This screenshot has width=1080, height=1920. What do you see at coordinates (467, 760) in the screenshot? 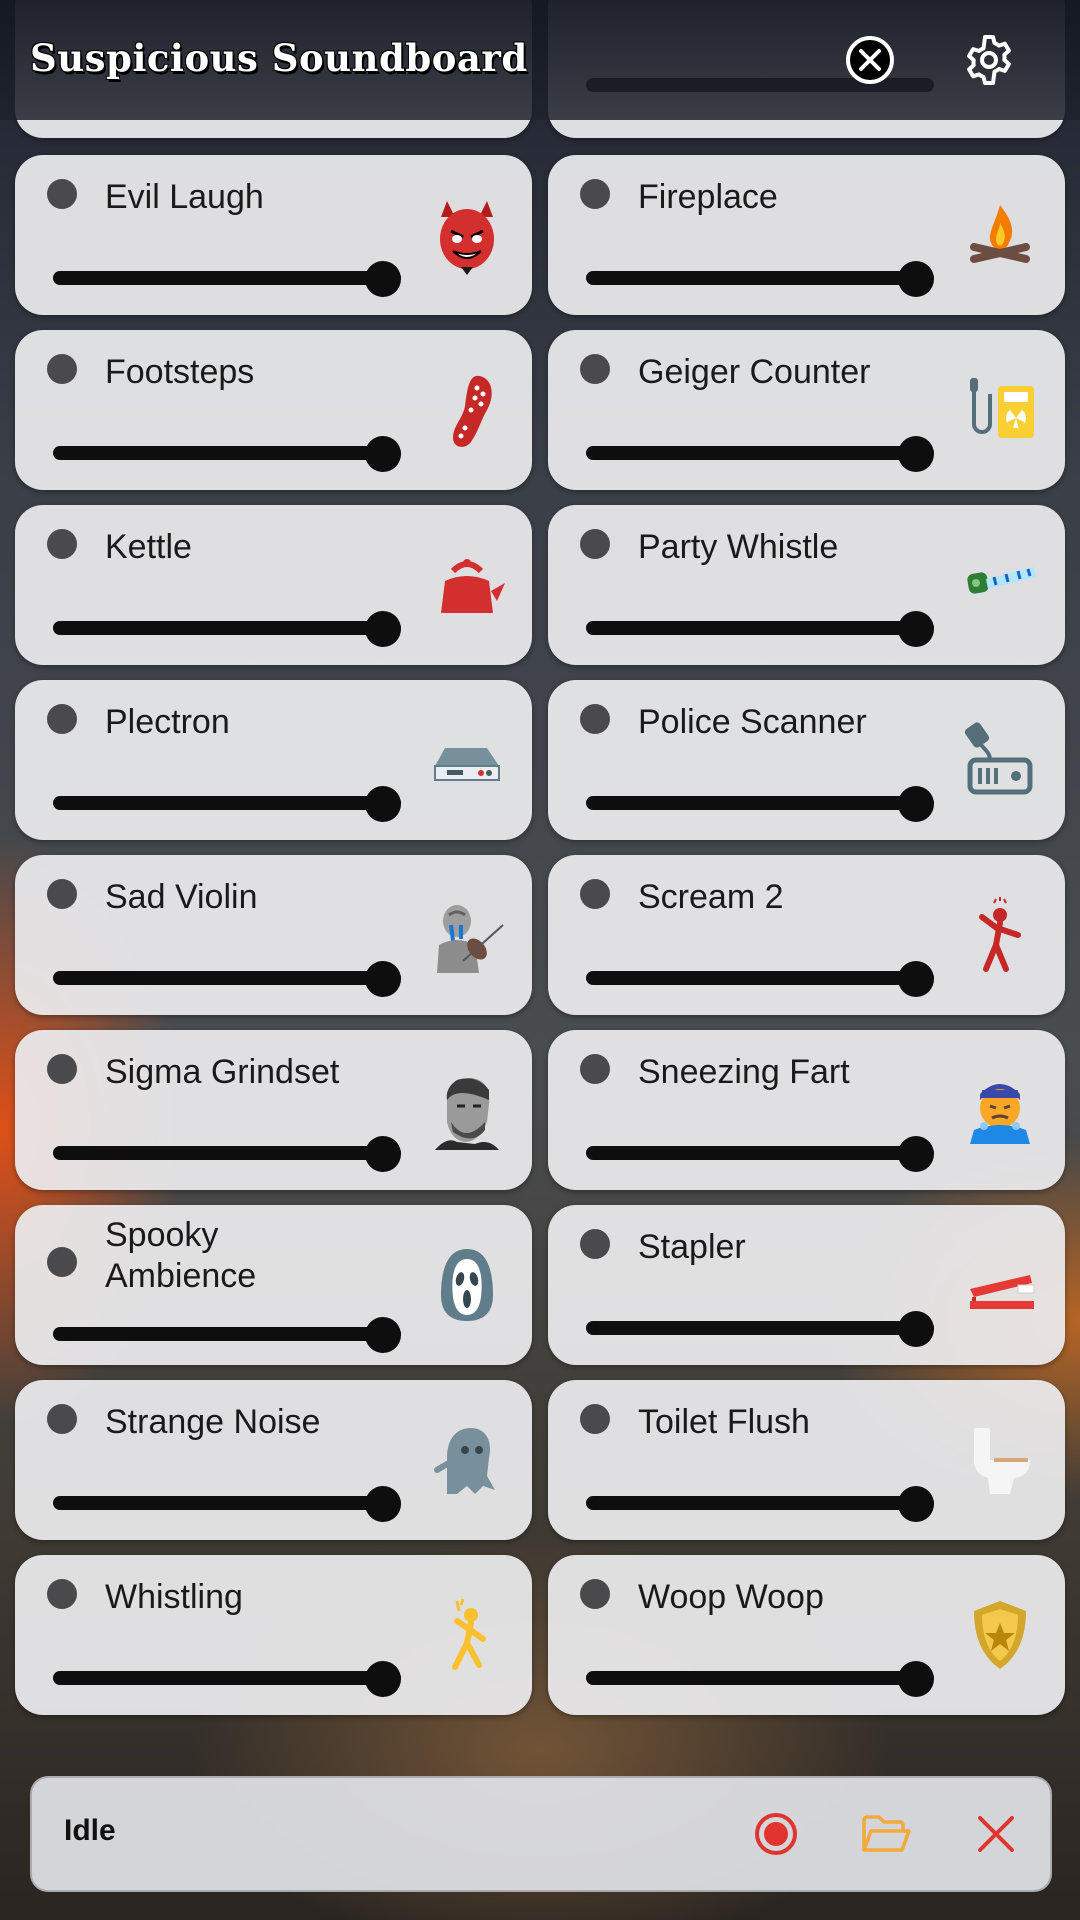
I see `radio-receiver-icon` at bounding box center [467, 760].